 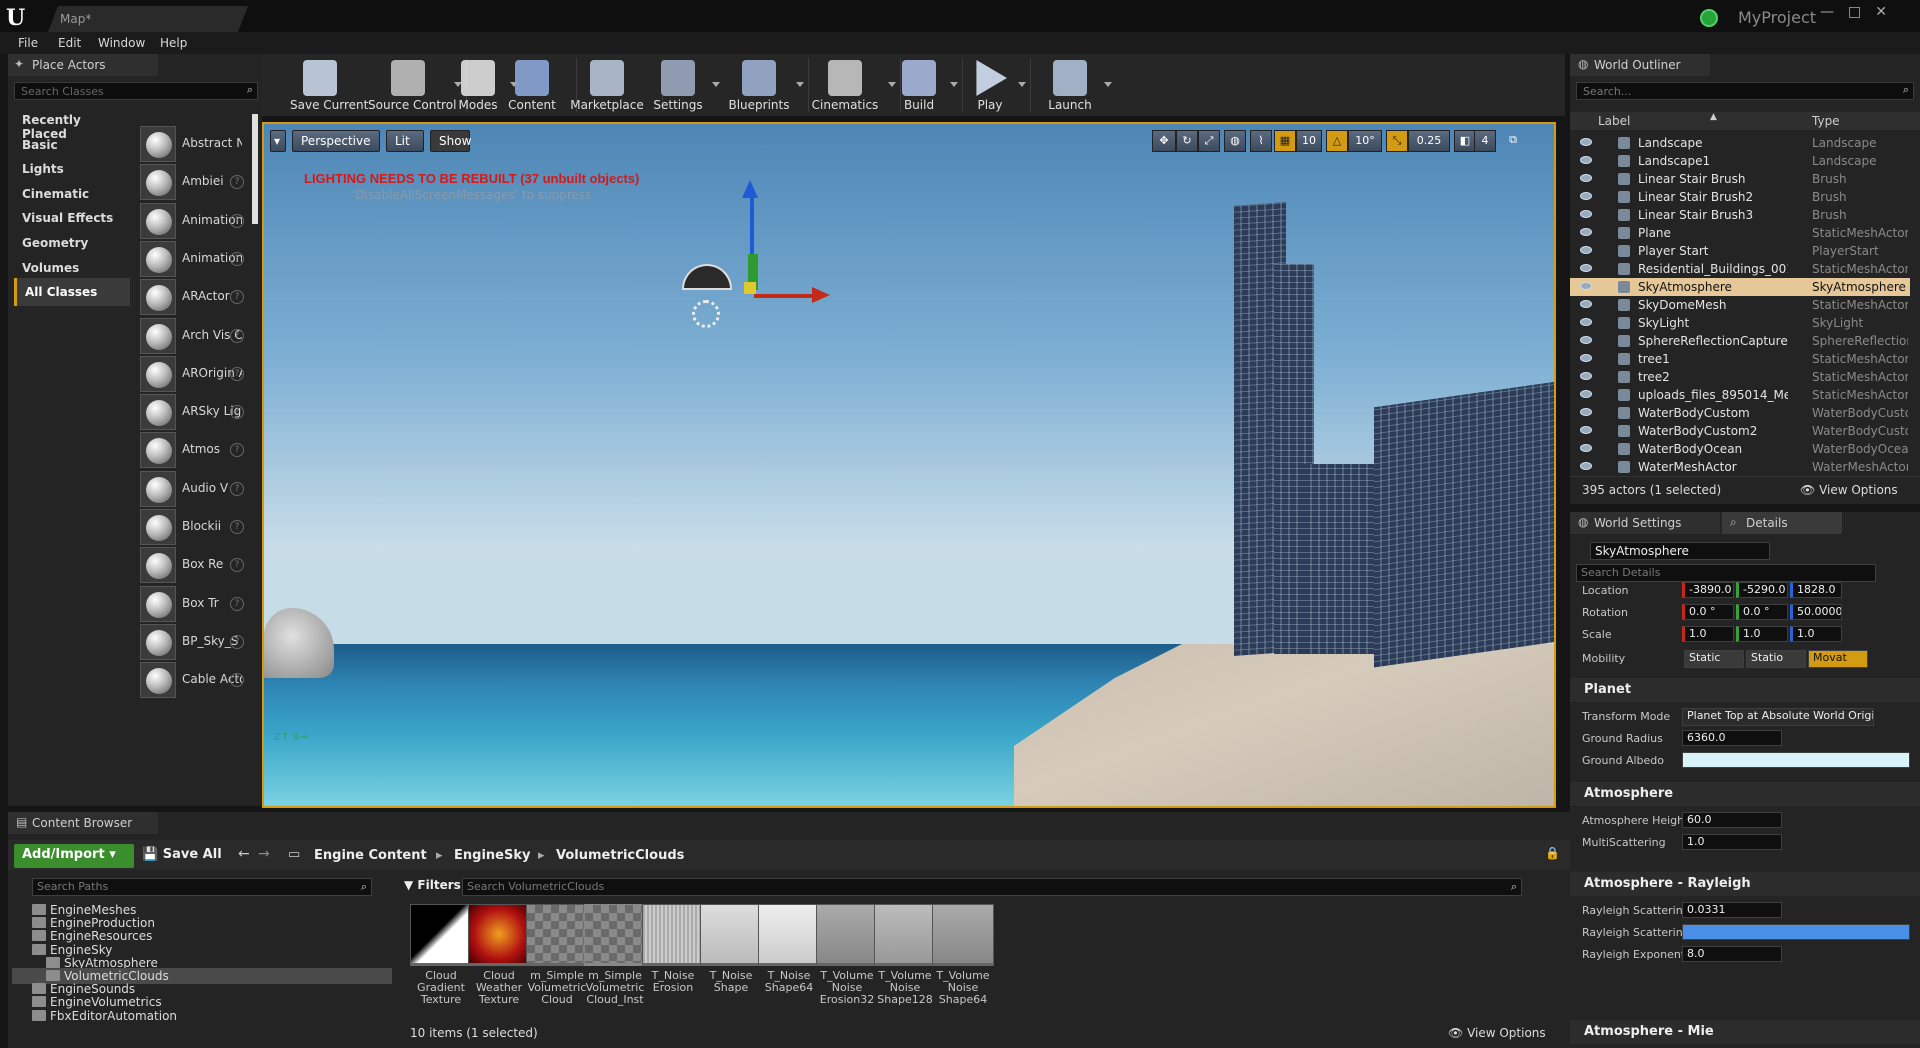 What do you see at coordinates (1740, 143) in the screenshot?
I see `outliner-row: Landscape Landscape` at bounding box center [1740, 143].